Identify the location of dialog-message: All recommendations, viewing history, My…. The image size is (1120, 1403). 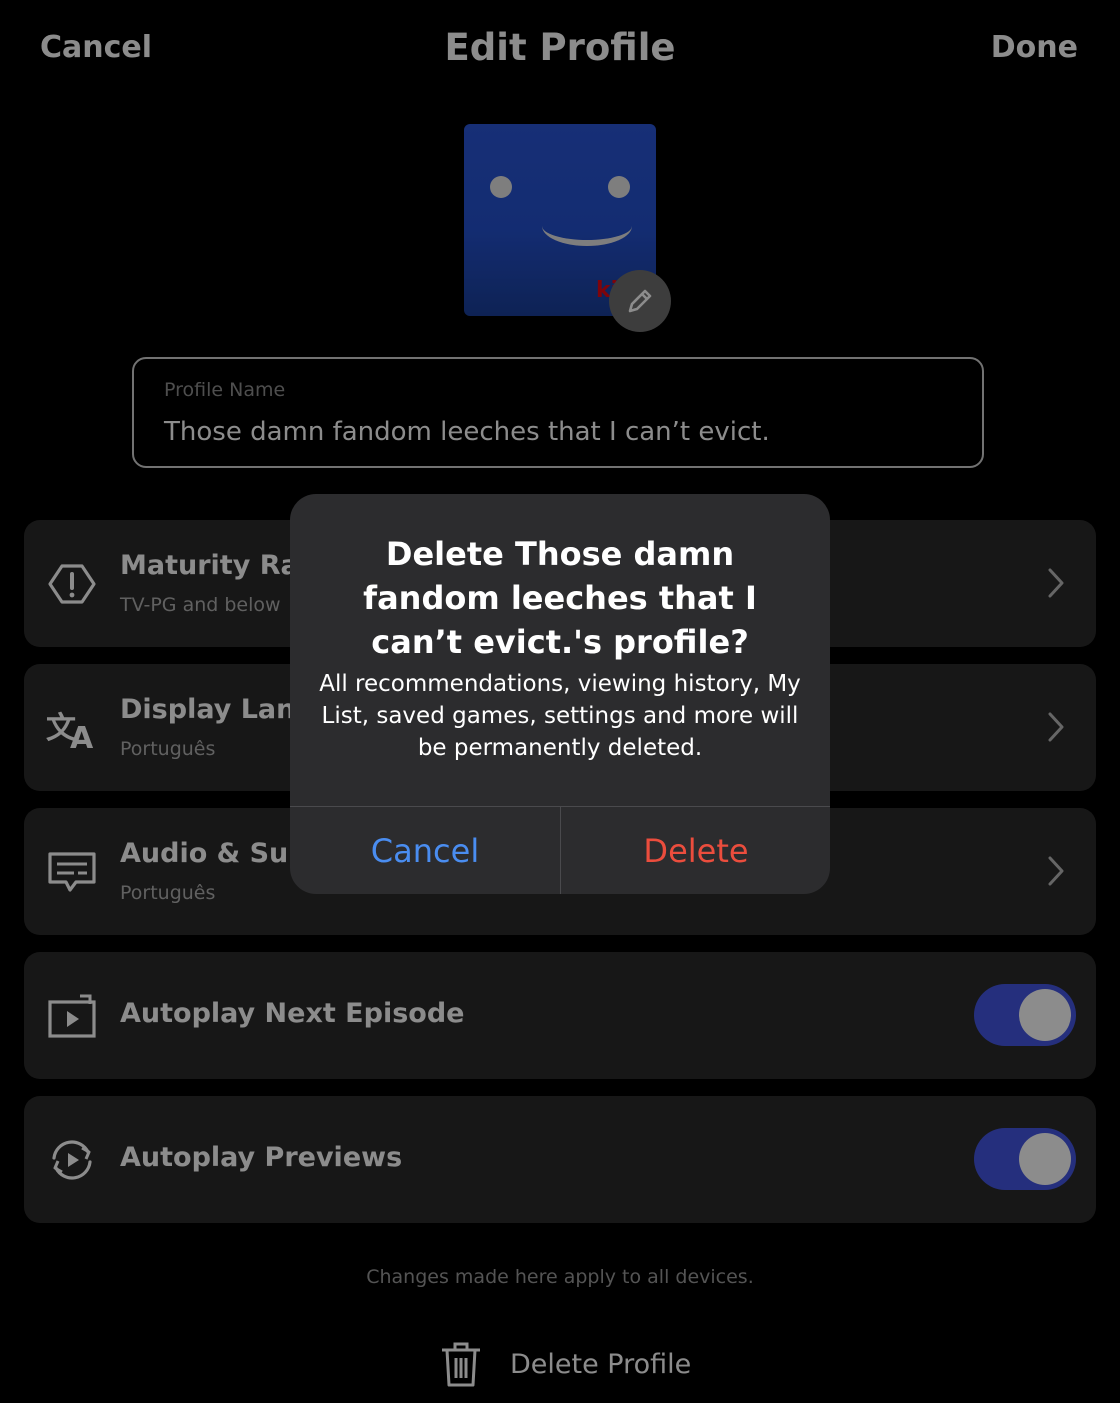
(560, 716).